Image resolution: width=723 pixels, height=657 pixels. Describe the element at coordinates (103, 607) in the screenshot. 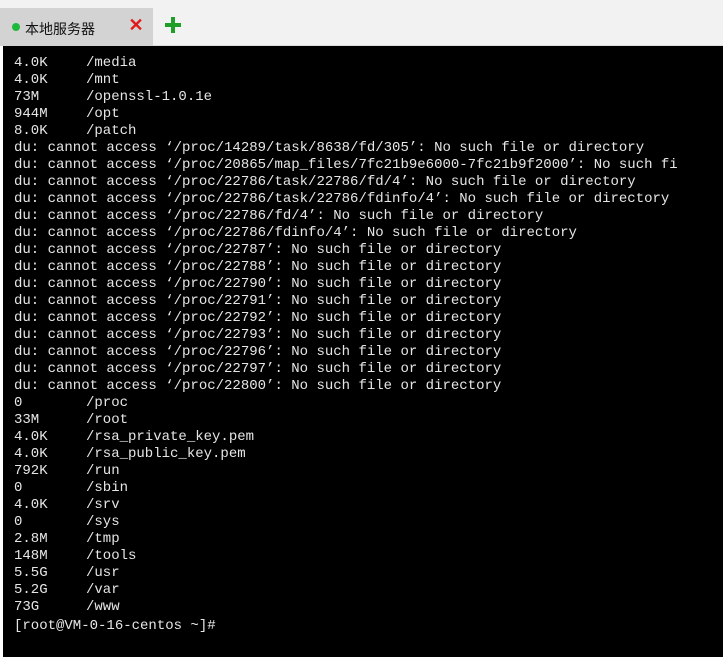

I see `du-path: /www` at that location.